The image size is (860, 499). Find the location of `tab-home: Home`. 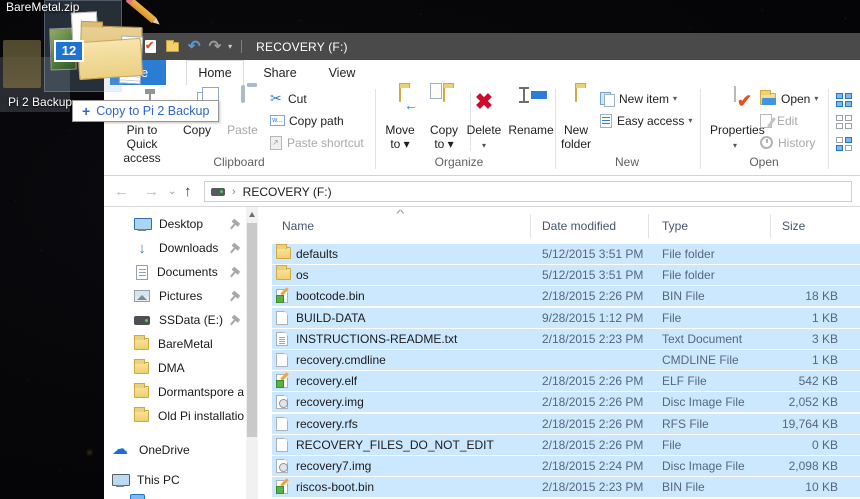

tab-home: Home is located at coordinates (215, 72).